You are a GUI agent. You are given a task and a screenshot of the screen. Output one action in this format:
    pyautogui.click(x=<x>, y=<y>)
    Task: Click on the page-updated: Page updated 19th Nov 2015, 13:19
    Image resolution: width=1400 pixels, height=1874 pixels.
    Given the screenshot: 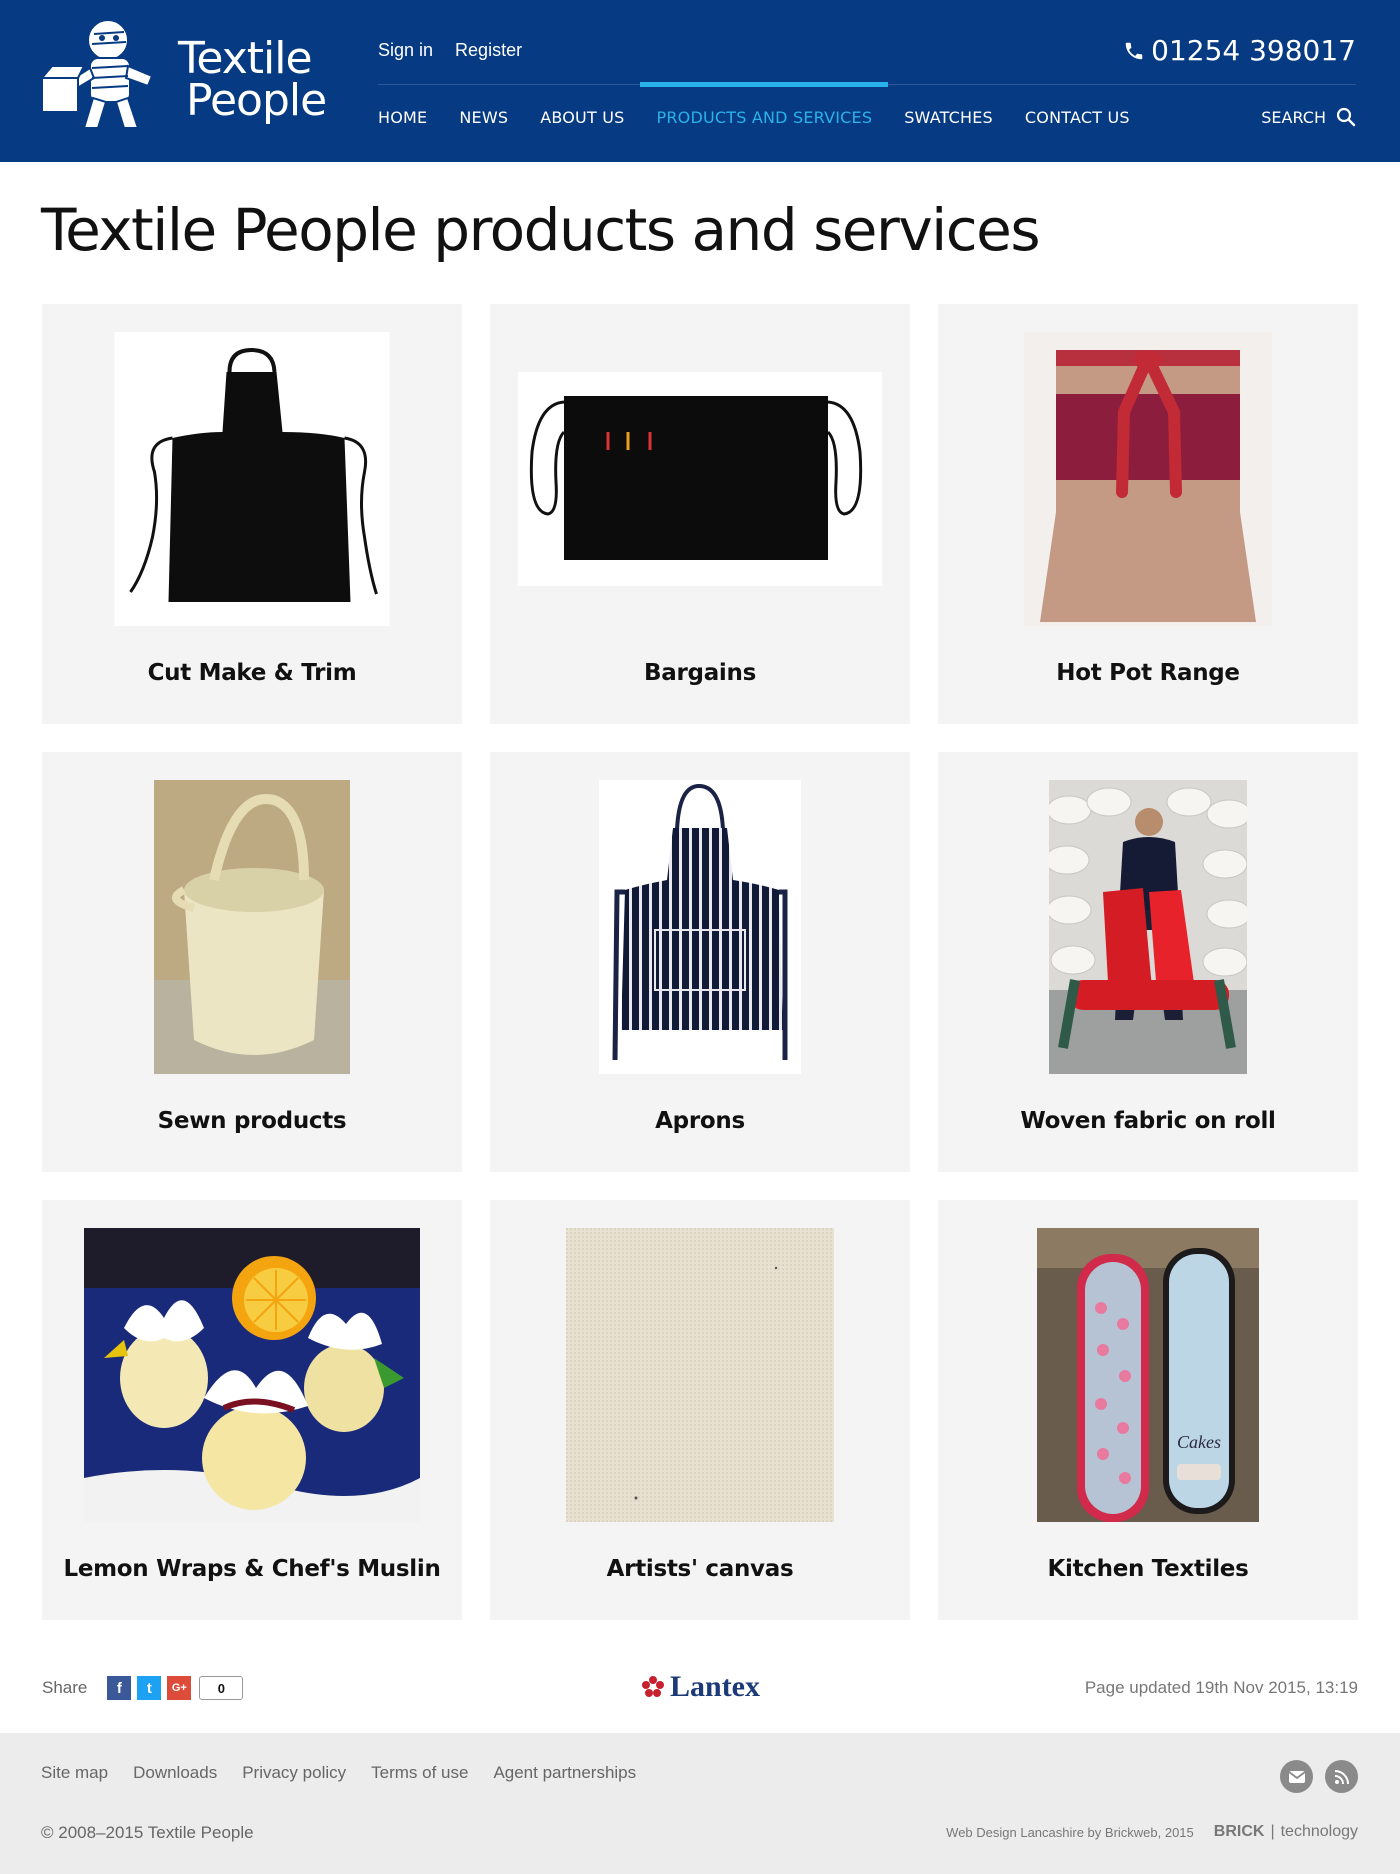 What is the action you would take?
    pyautogui.click(x=1221, y=1687)
    